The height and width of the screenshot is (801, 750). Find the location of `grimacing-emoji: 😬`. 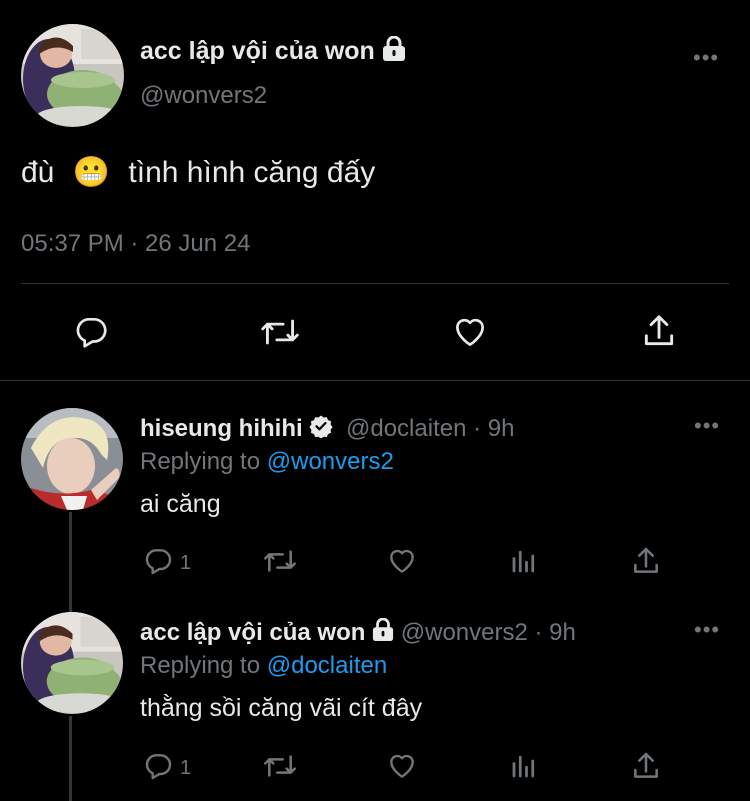

grimacing-emoji: 😬 is located at coordinates (91, 172).